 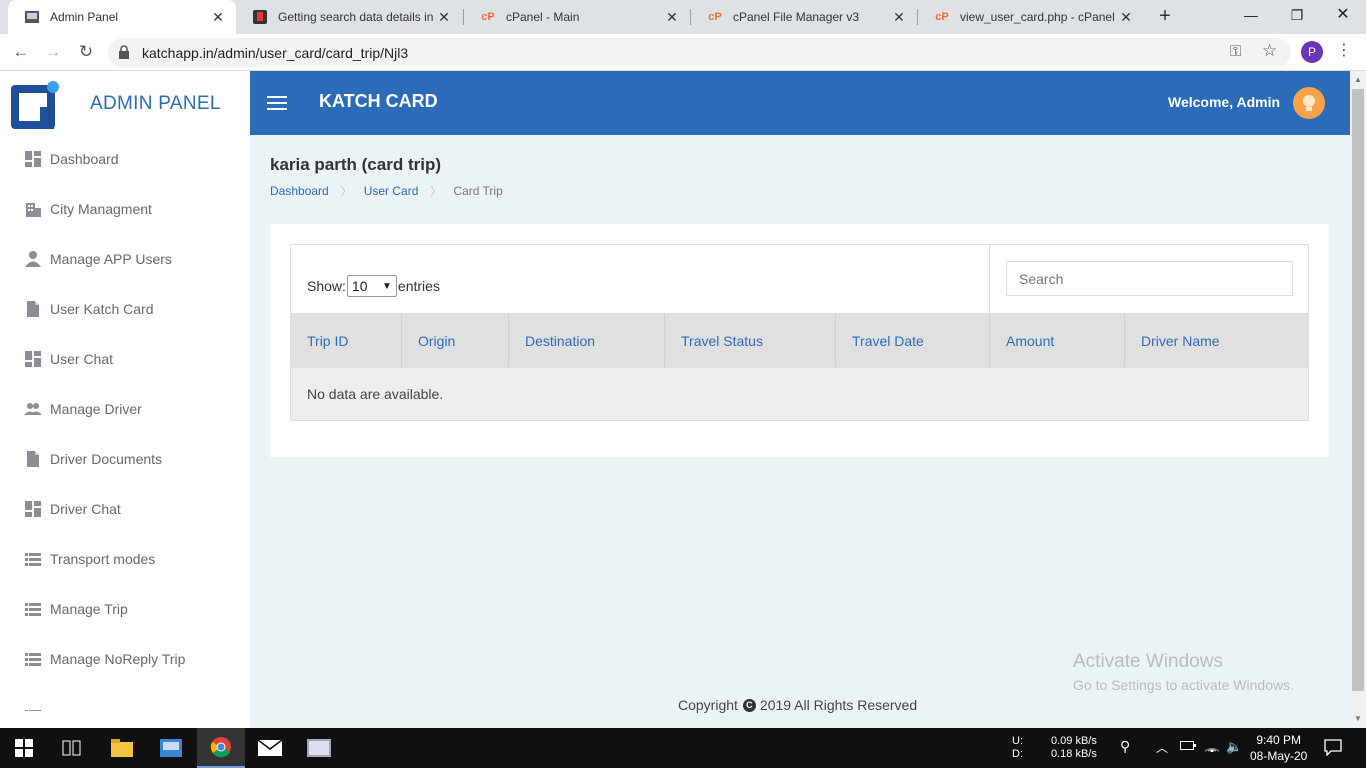 What do you see at coordinates (357, 17) in the screenshot?
I see `tab-title: Getting search data details in a` at bounding box center [357, 17].